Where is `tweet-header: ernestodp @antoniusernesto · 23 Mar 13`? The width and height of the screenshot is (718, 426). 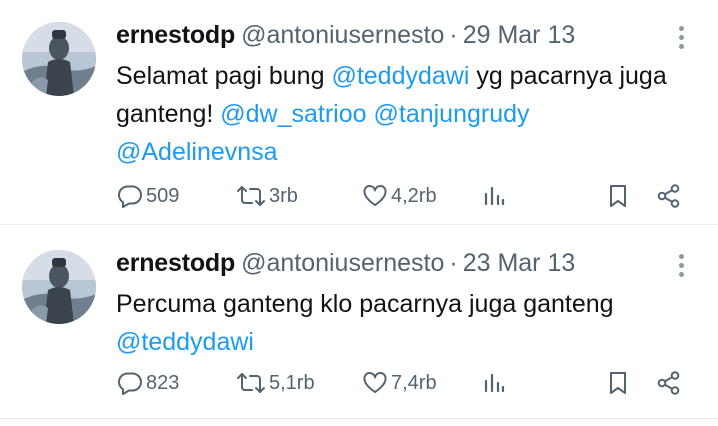 tweet-header: ernestodp @antoniusernesto · 23 Mar 13 is located at coordinates (345, 263).